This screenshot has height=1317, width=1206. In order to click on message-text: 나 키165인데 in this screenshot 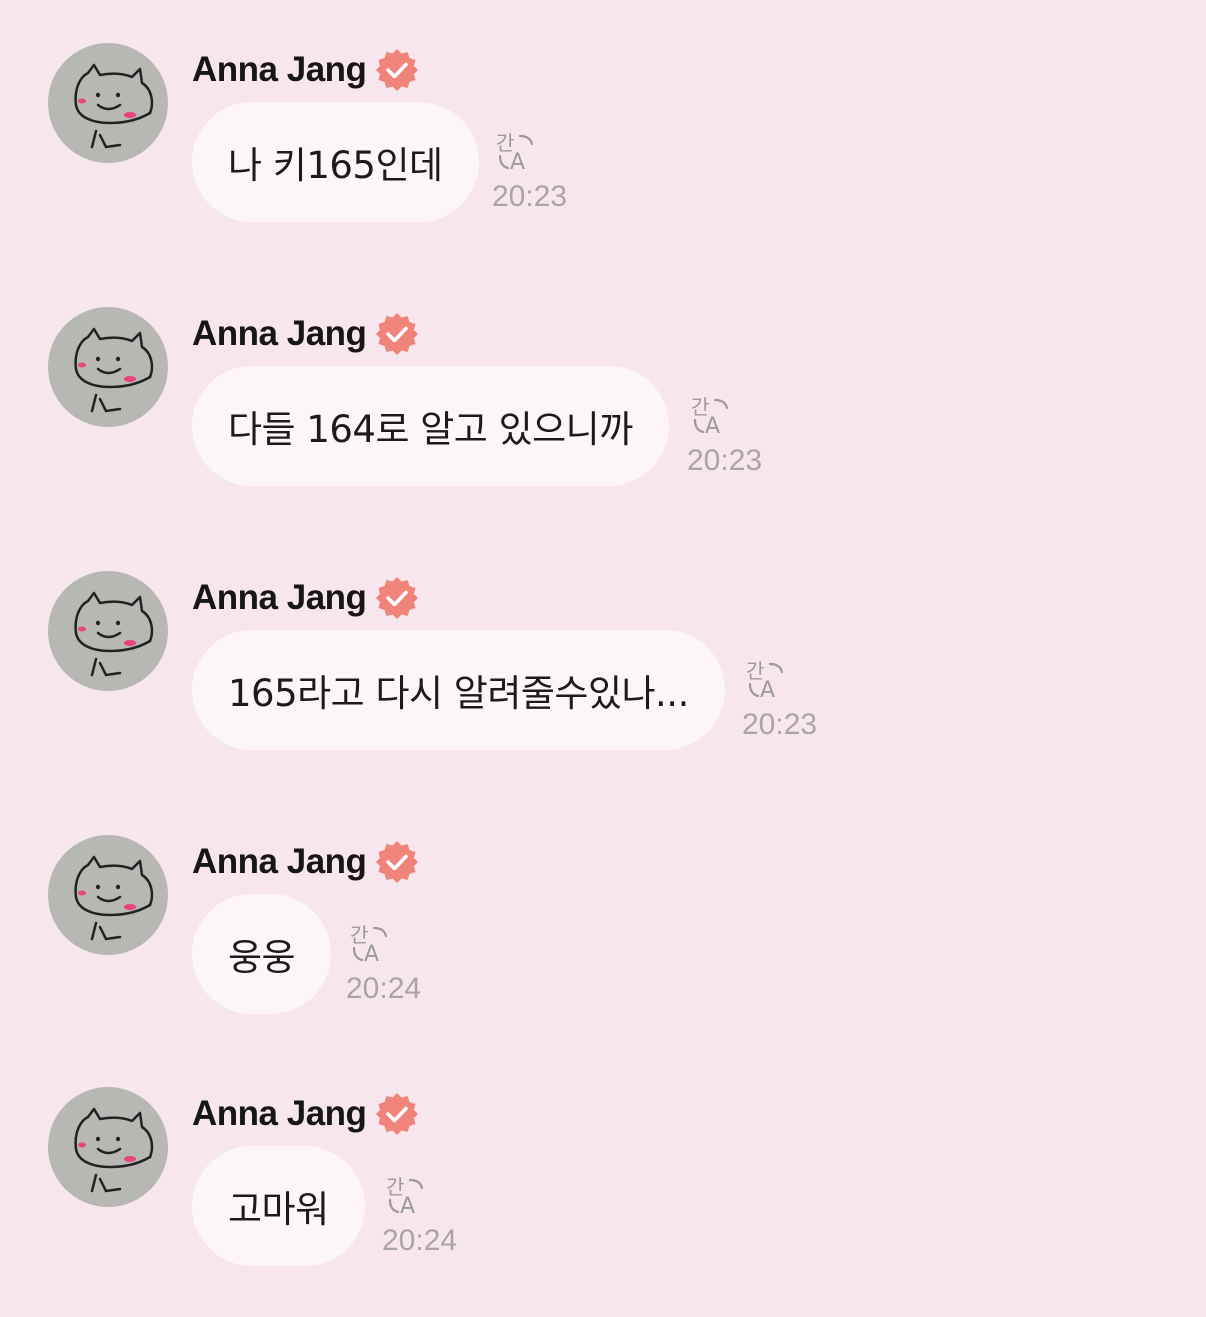, I will do `click(335, 165)`.